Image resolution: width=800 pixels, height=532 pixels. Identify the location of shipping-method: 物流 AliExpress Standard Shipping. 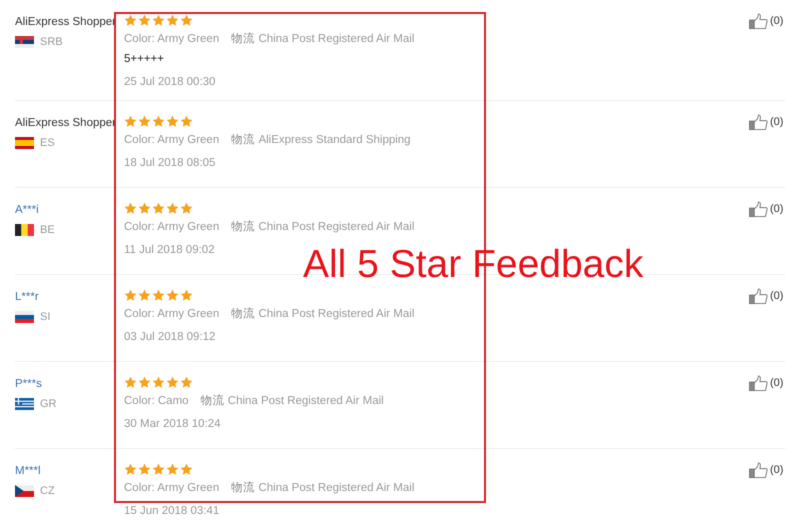
(321, 140).